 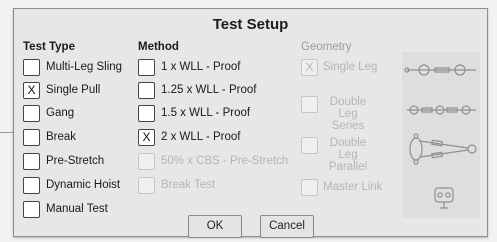 What do you see at coordinates (440, 70) in the screenshot?
I see `single-leg-diagram-icon` at bounding box center [440, 70].